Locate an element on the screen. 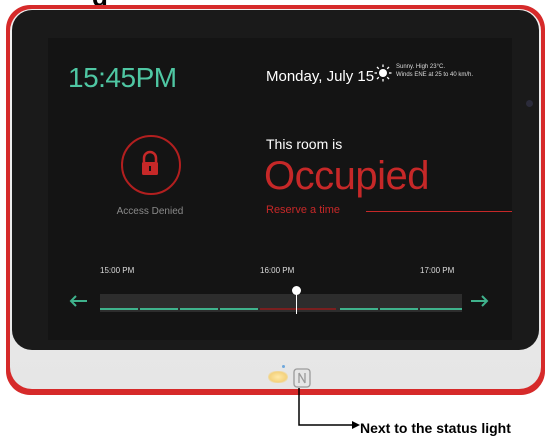 This screenshot has height=441, width=551. sun-icon is located at coordinates (383, 73).